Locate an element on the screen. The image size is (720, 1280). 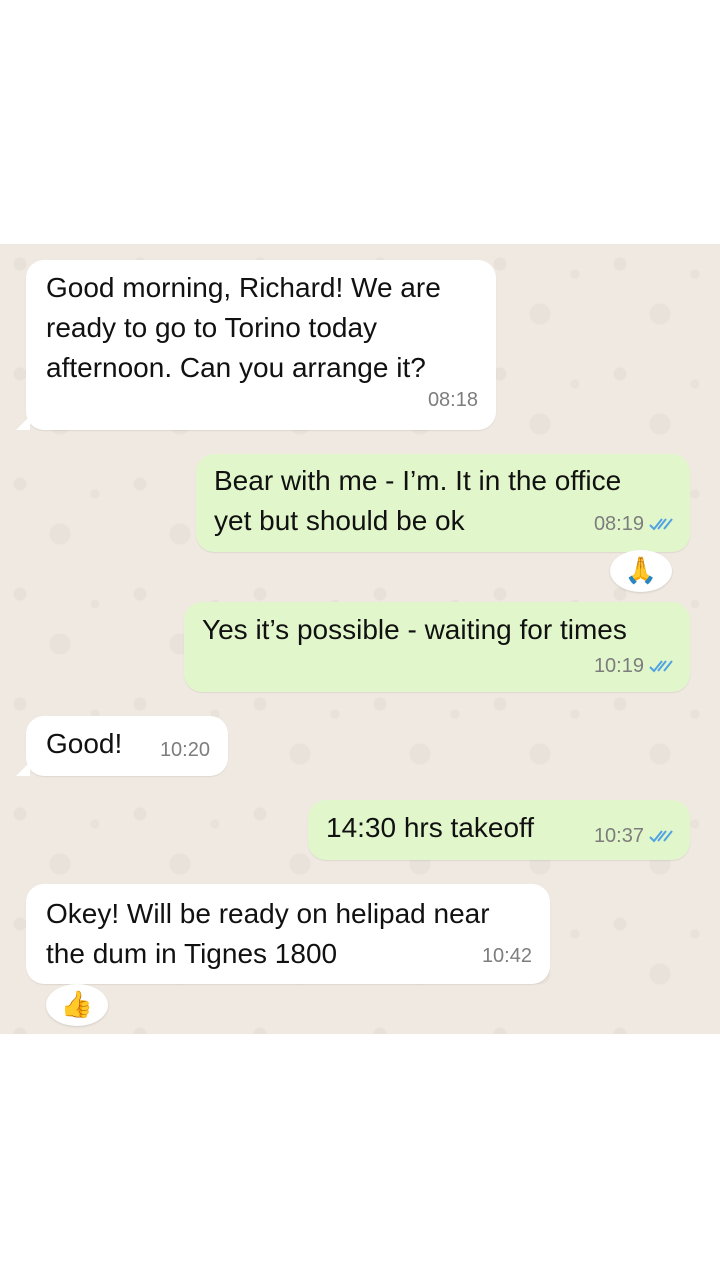
message-meta: 08:19 is located at coordinates (634, 524).